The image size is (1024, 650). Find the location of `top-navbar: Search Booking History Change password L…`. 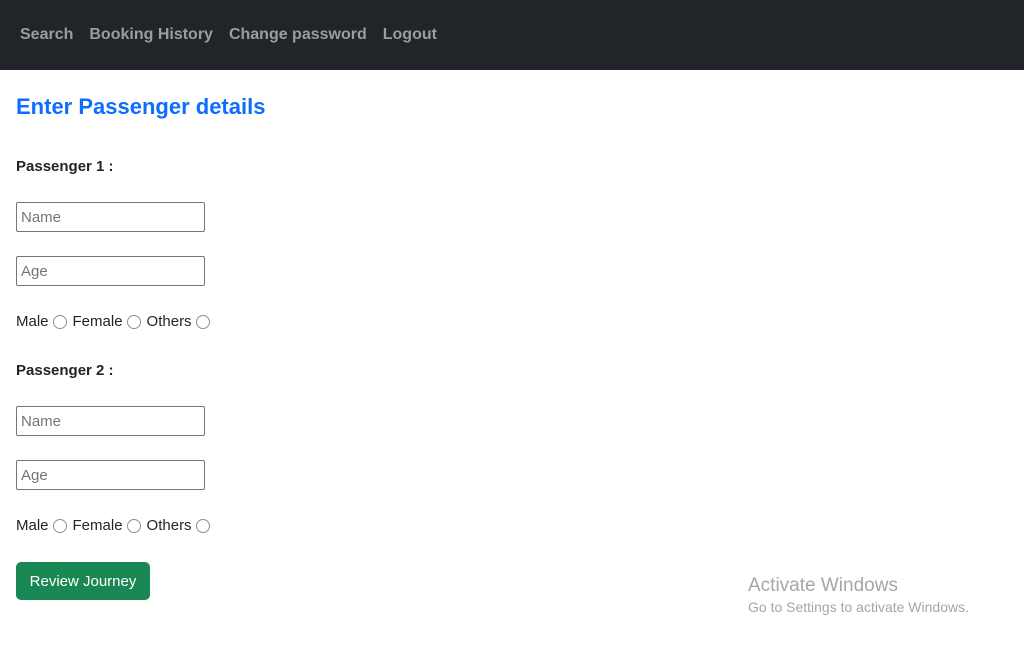

top-navbar: Search Booking History Change password L… is located at coordinates (512, 35).